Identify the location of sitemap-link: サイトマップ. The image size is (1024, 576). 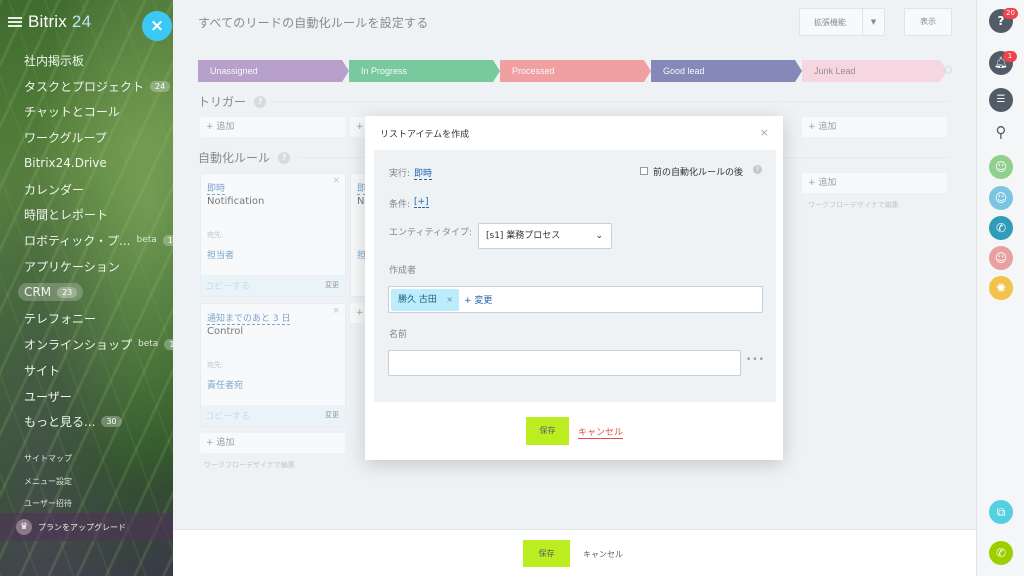
(48, 458).